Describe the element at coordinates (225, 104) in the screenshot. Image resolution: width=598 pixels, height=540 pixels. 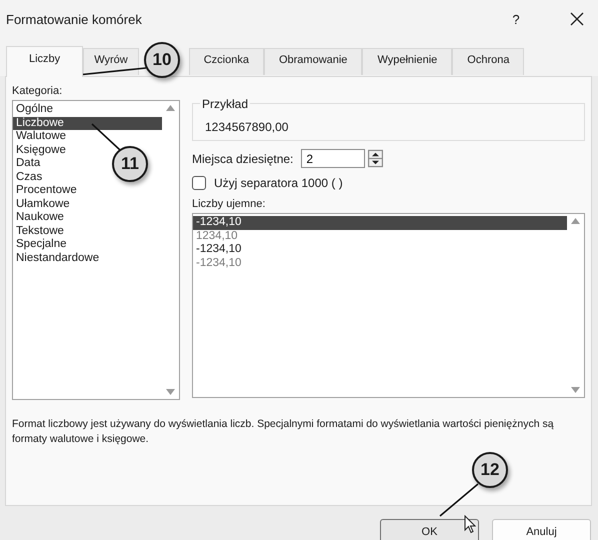
I see `sample-label: Przykład` at that location.